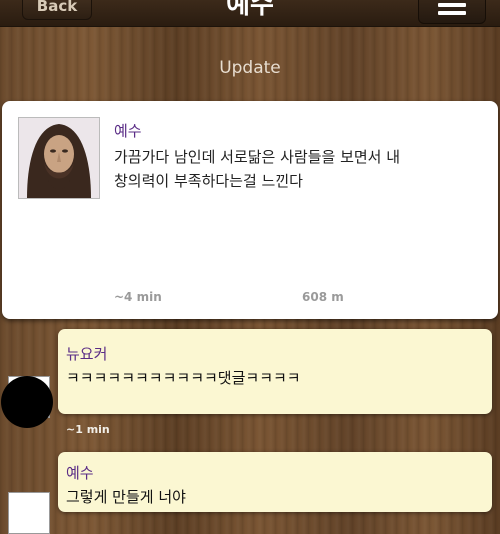 The height and width of the screenshot is (534, 500). Describe the element at coordinates (323, 297) in the screenshot. I see `post-distance: 608 m` at that location.